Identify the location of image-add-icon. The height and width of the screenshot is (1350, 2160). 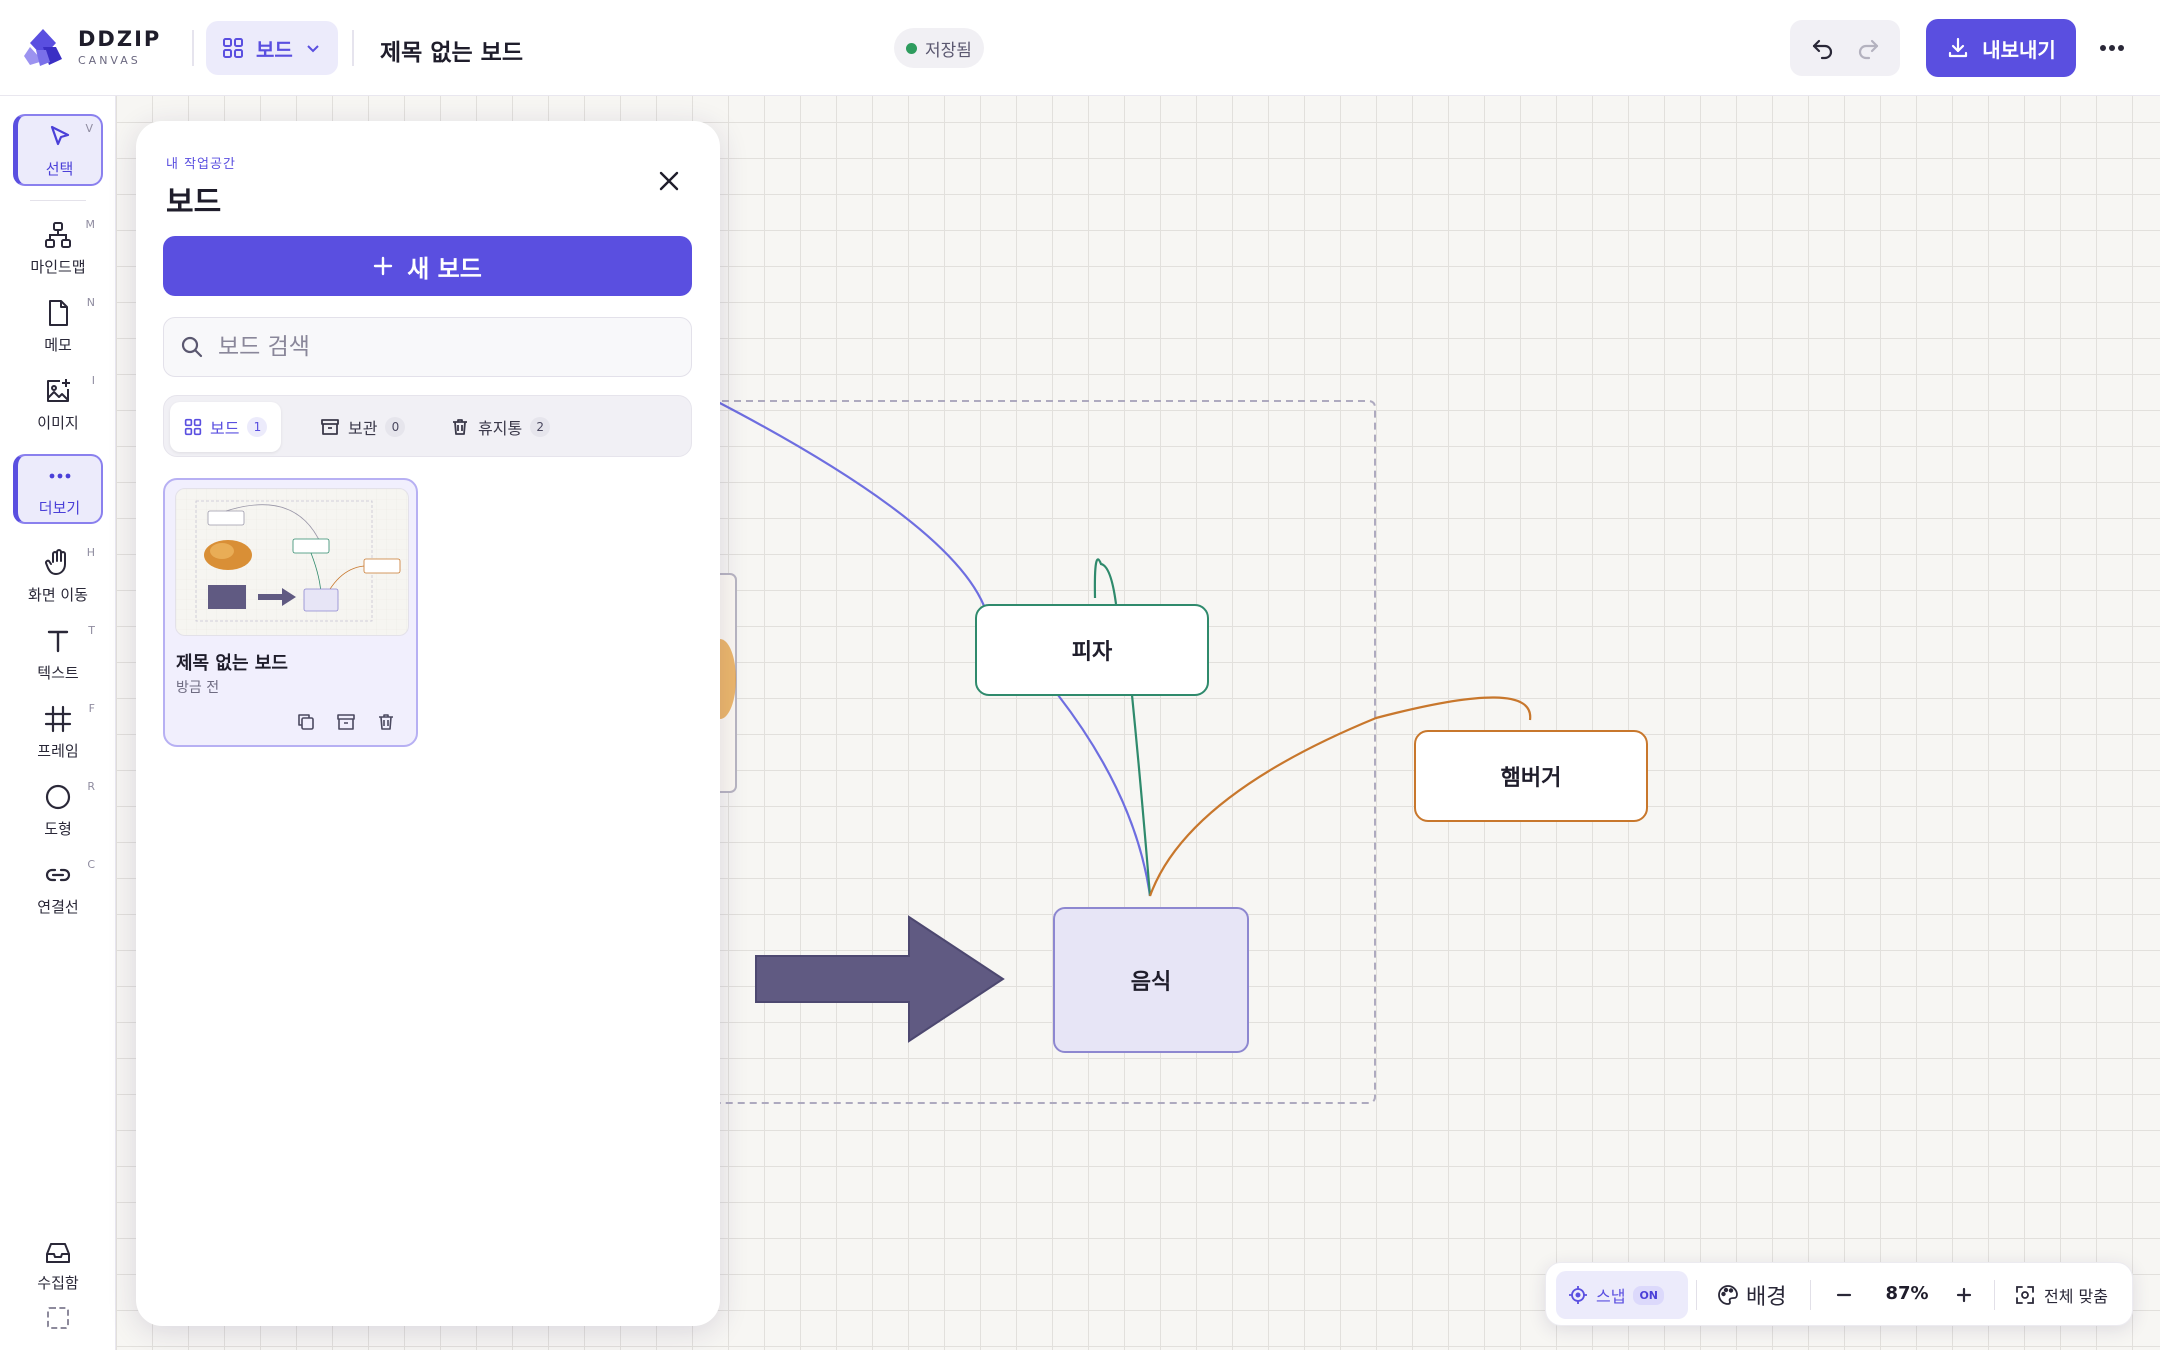
(58, 390).